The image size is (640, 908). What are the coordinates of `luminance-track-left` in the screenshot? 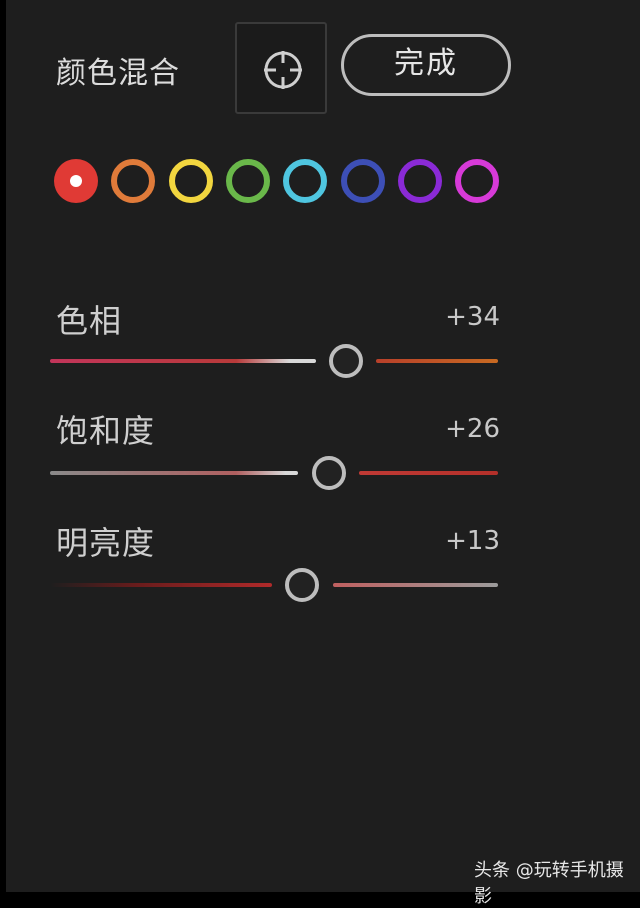 It's located at (161, 585).